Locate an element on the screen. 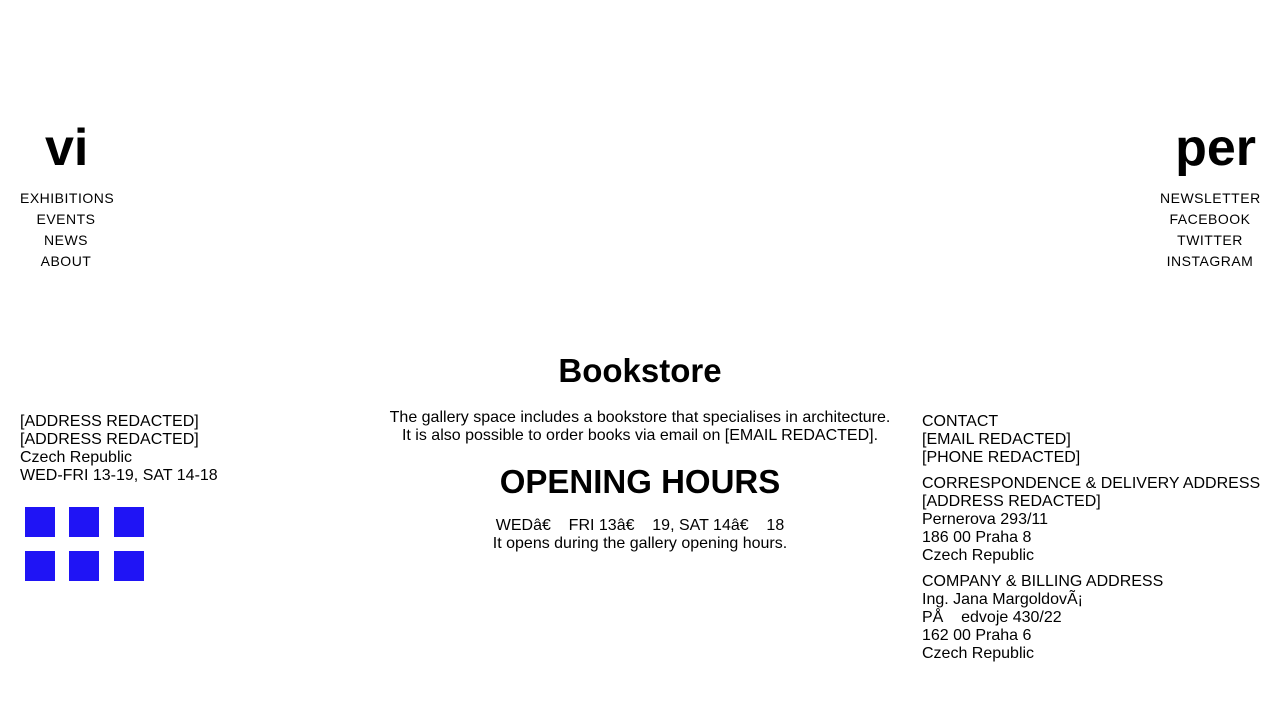 This screenshot has width=1280, height=720. bookstore-heading: Bookstore is located at coordinates (640, 370).